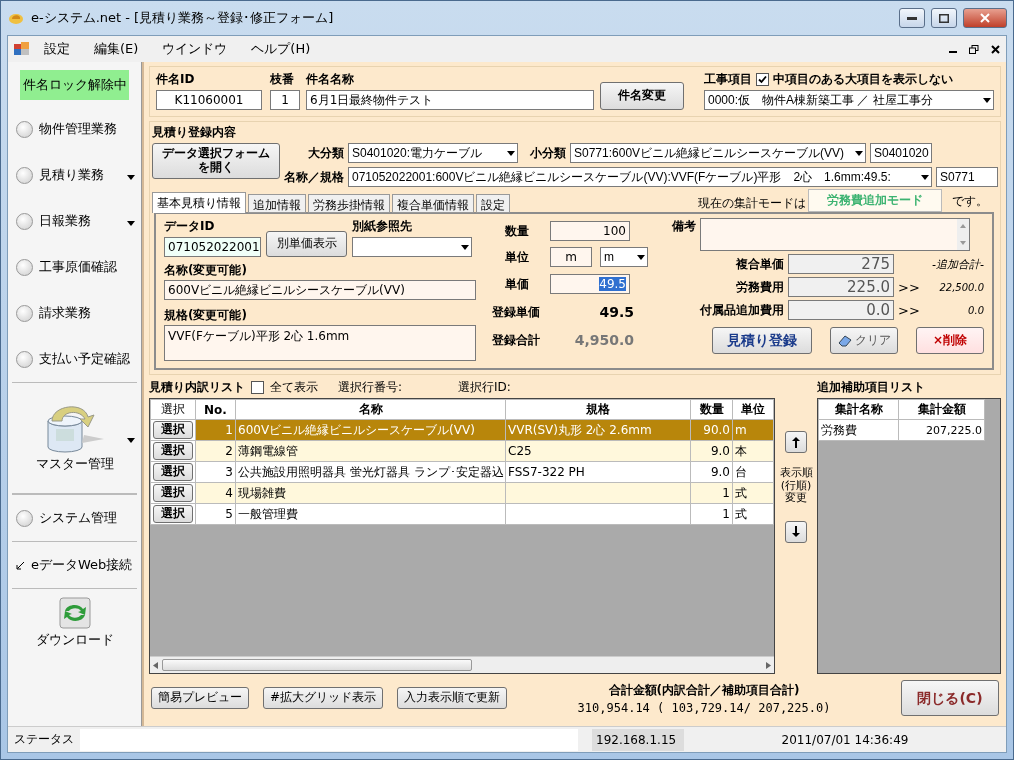 The image size is (1014, 760). What do you see at coordinates (462, 514) in the screenshot?
I see `table-row: 選択 5 一般管理費 1 式` at bounding box center [462, 514].